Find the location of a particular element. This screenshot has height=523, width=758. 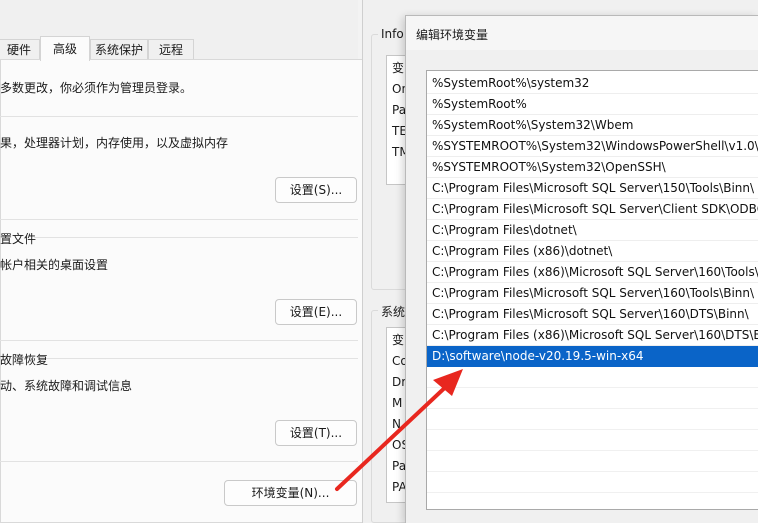

tab-bar: 硬件 高级 系统保护 远程 is located at coordinates (179, 48).